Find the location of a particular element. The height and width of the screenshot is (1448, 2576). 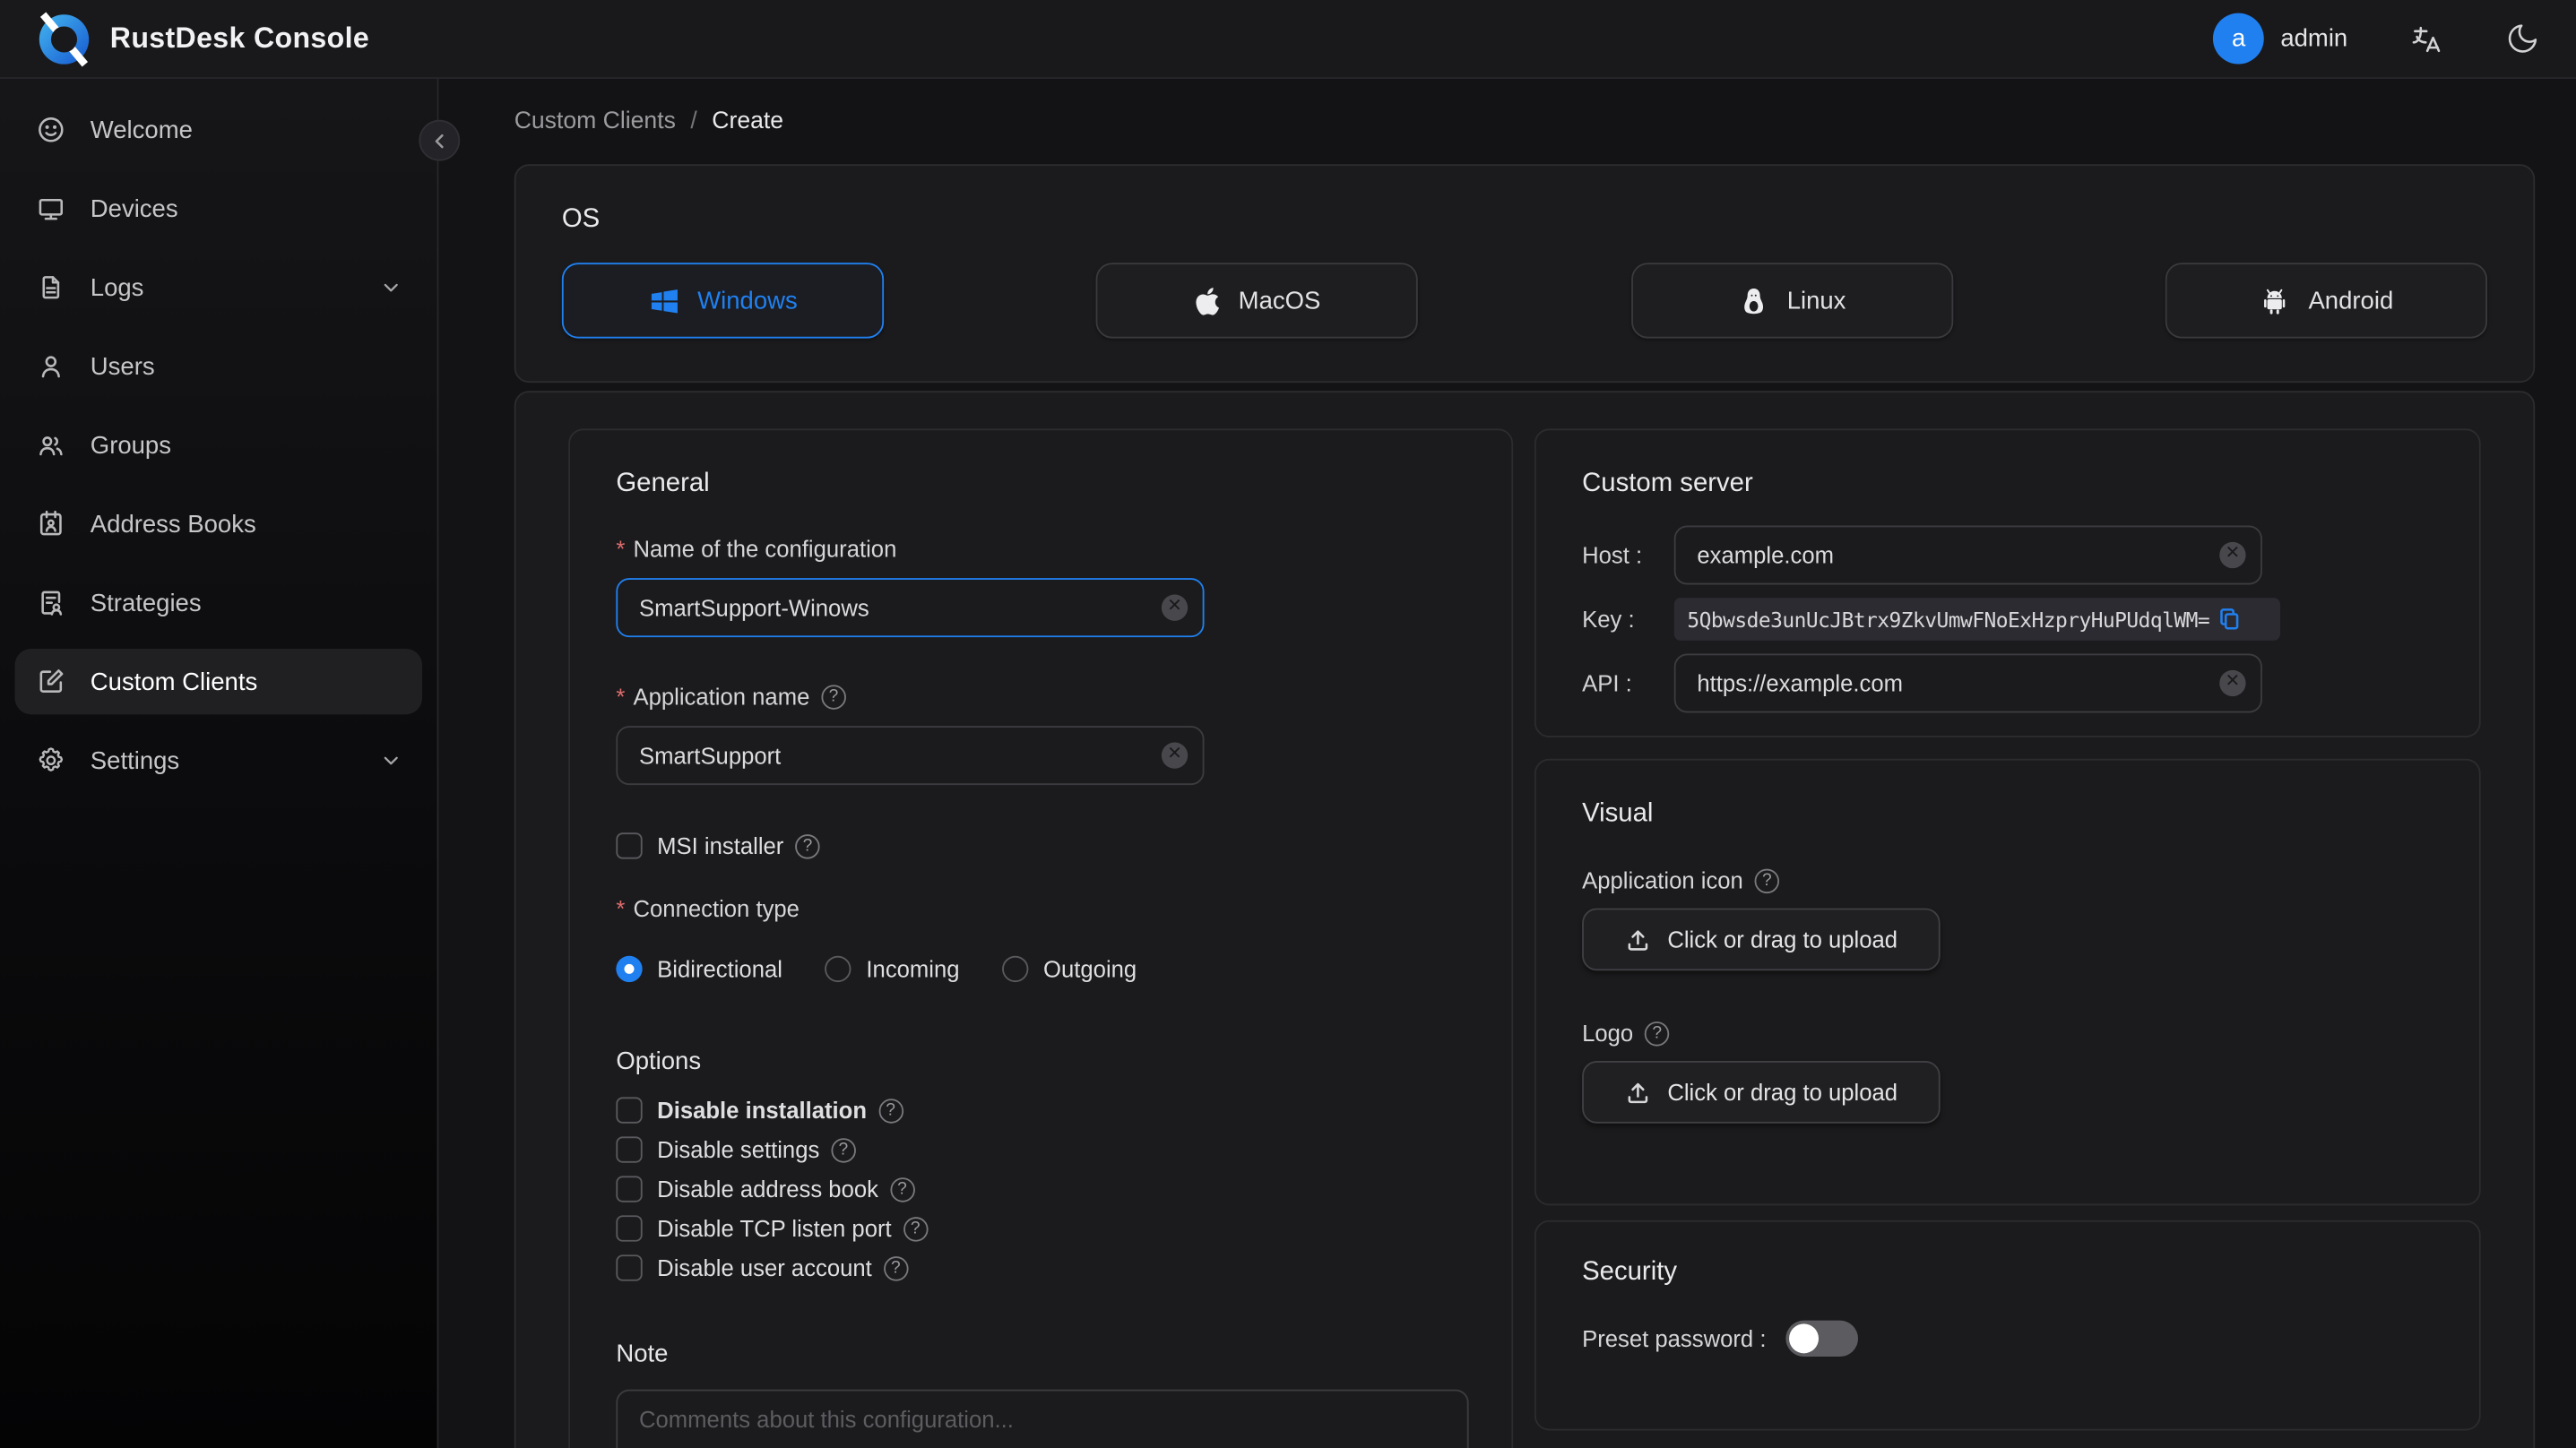

api-label: API : is located at coordinates (1607, 683).